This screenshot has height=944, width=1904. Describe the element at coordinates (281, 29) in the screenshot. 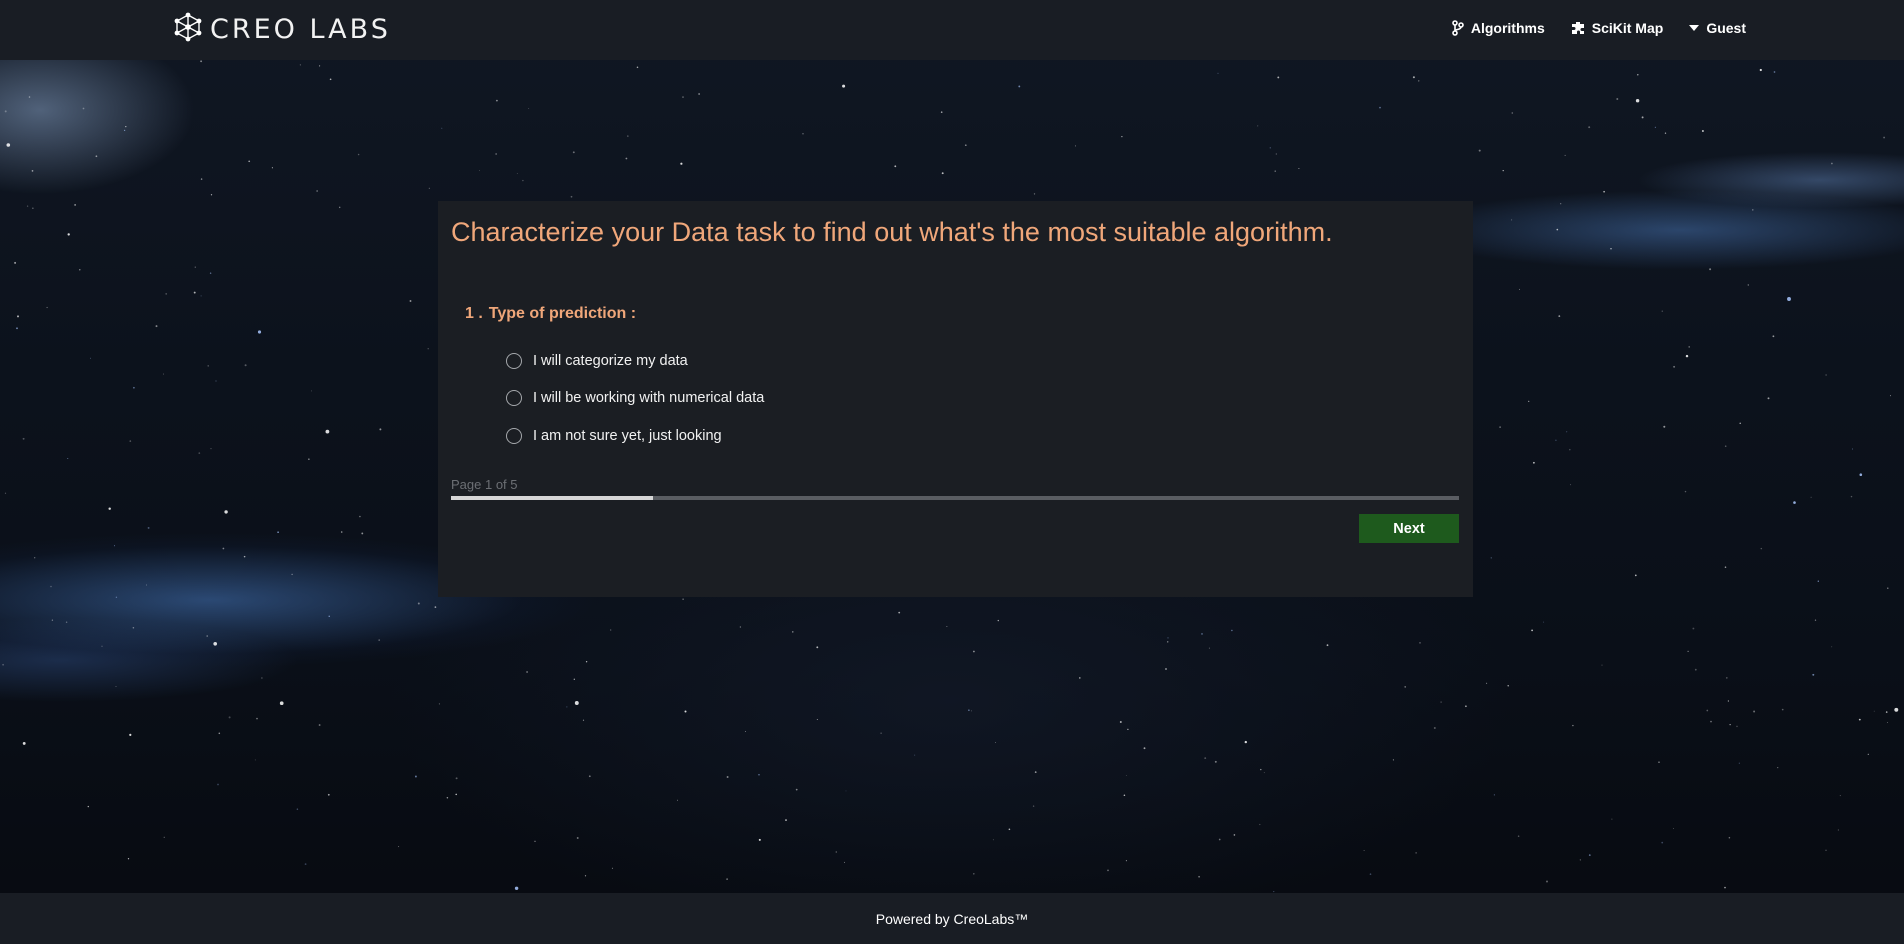

I see `brand-logo: CREO LABS` at that location.